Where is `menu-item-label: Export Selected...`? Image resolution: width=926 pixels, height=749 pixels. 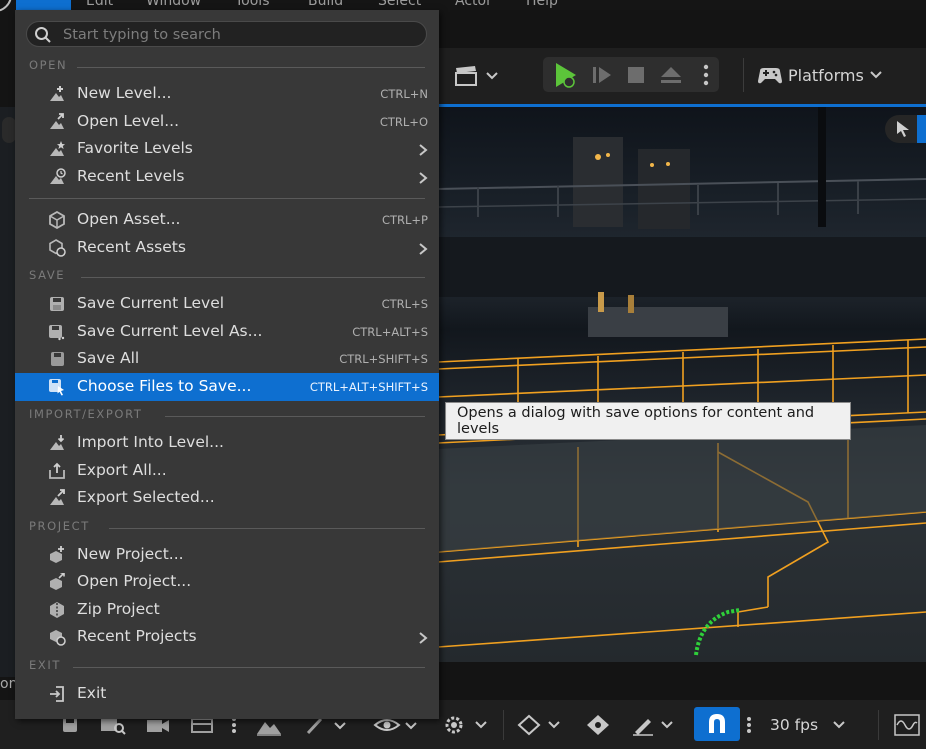 menu-item-label: Export Selected... is located at coordinates (146, 497).